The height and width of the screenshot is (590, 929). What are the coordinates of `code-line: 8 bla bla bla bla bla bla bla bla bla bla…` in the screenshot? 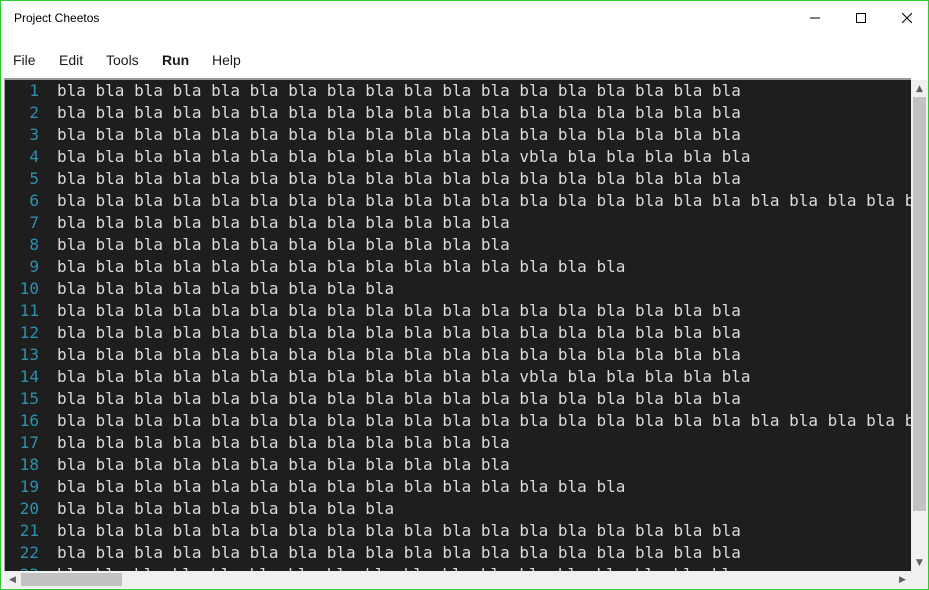 It's located at (257, 245).